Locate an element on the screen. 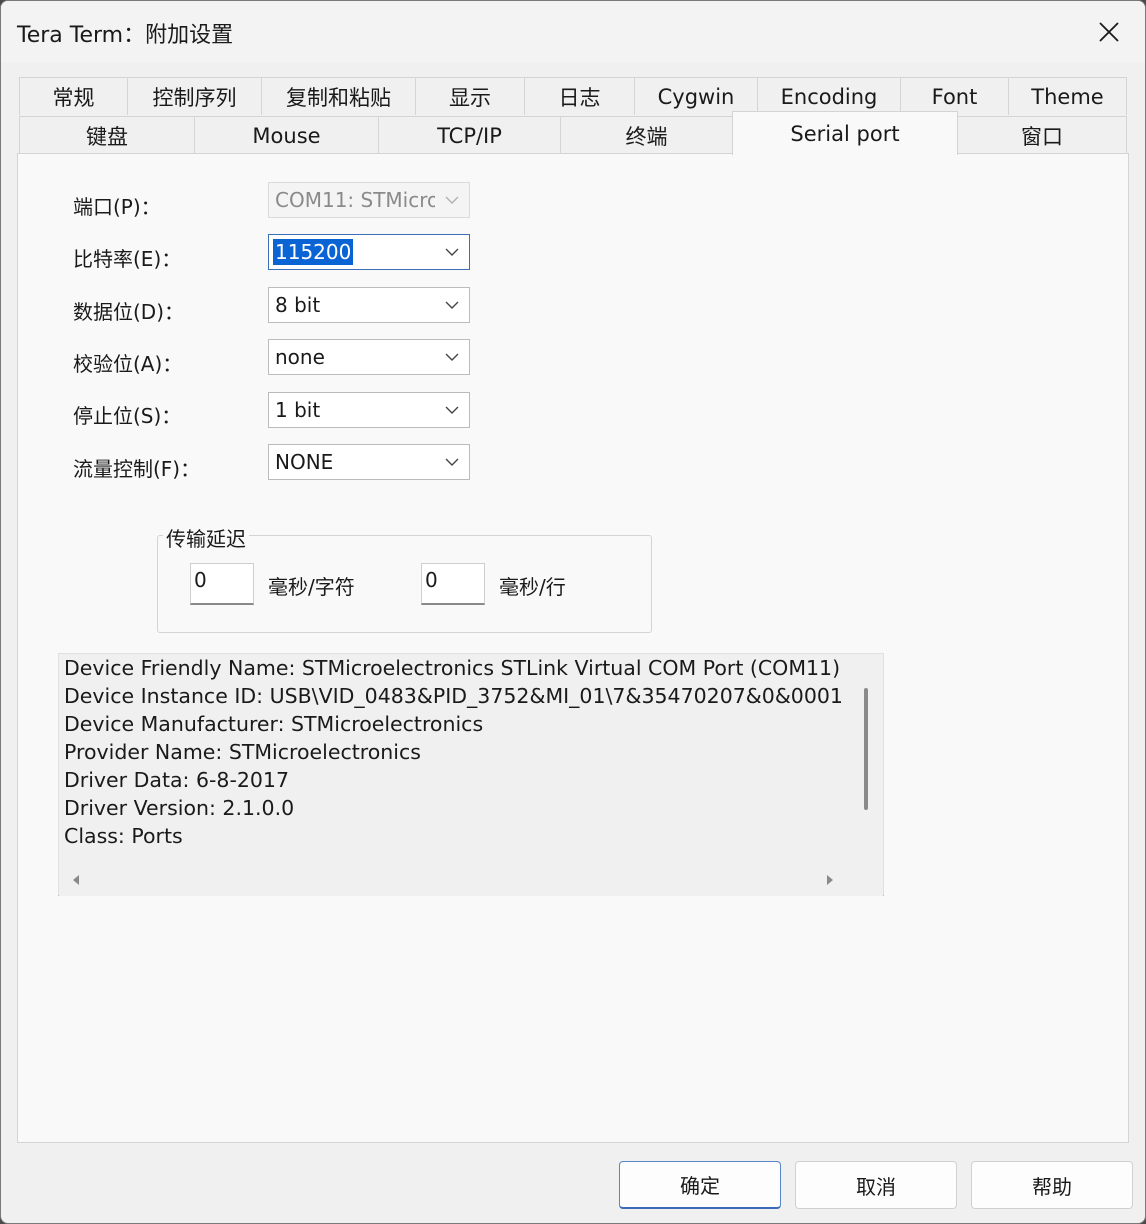  line-delay-input: 0 is located at coordinates (453, 584).